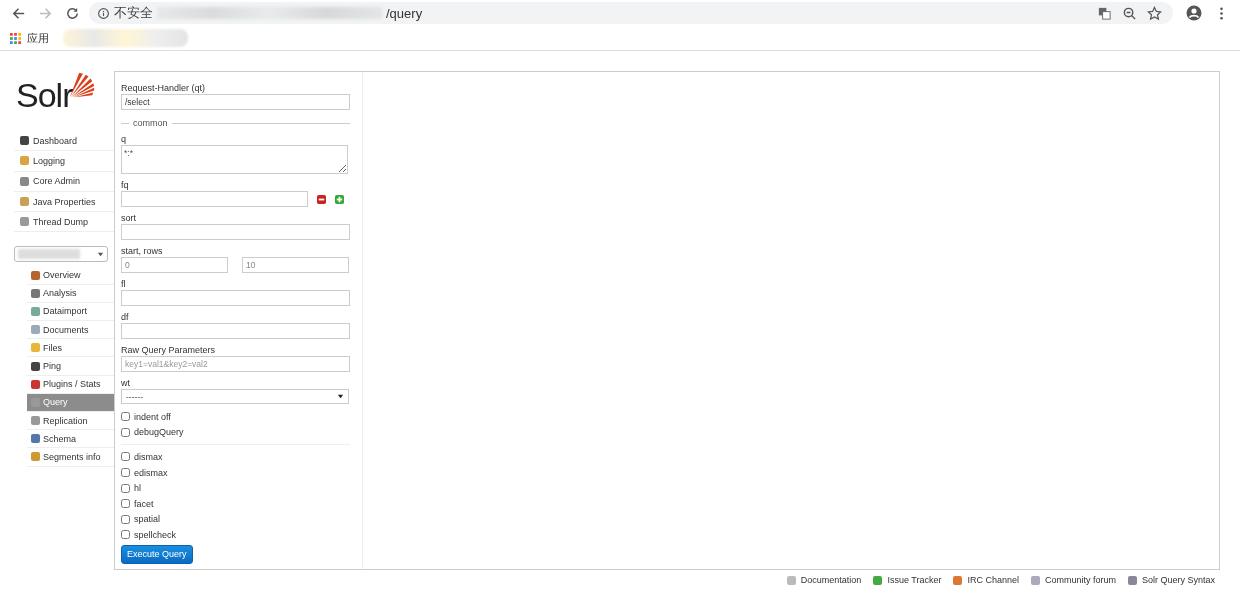  Describe the element at coordinates (70, 439) in the screenshot. I see `core-nav-item: Schema` at that location.